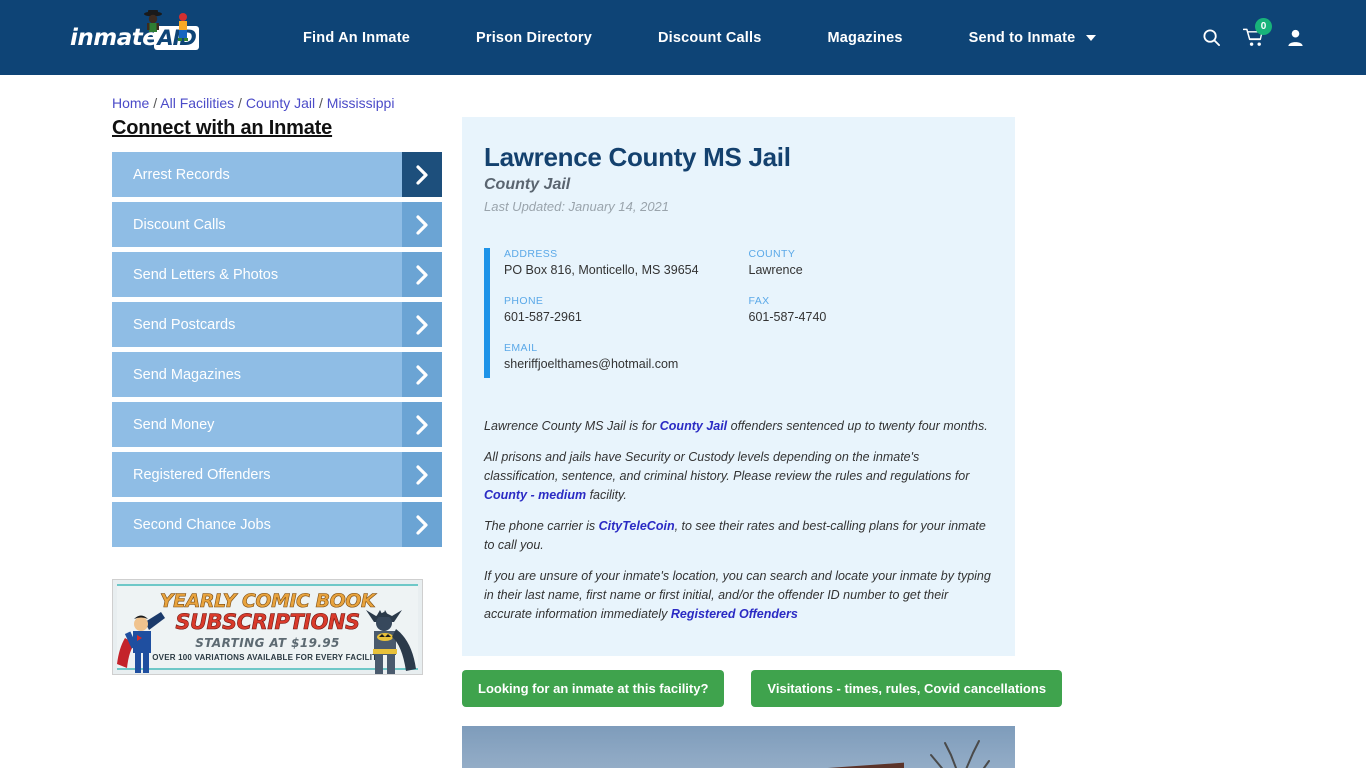 The image size is (1366, 768). What do you see at coordinates (626, 309) in the screenshot?
I see `phone-field: PHONE 601-587-2961` at bounding box center [626, 309].